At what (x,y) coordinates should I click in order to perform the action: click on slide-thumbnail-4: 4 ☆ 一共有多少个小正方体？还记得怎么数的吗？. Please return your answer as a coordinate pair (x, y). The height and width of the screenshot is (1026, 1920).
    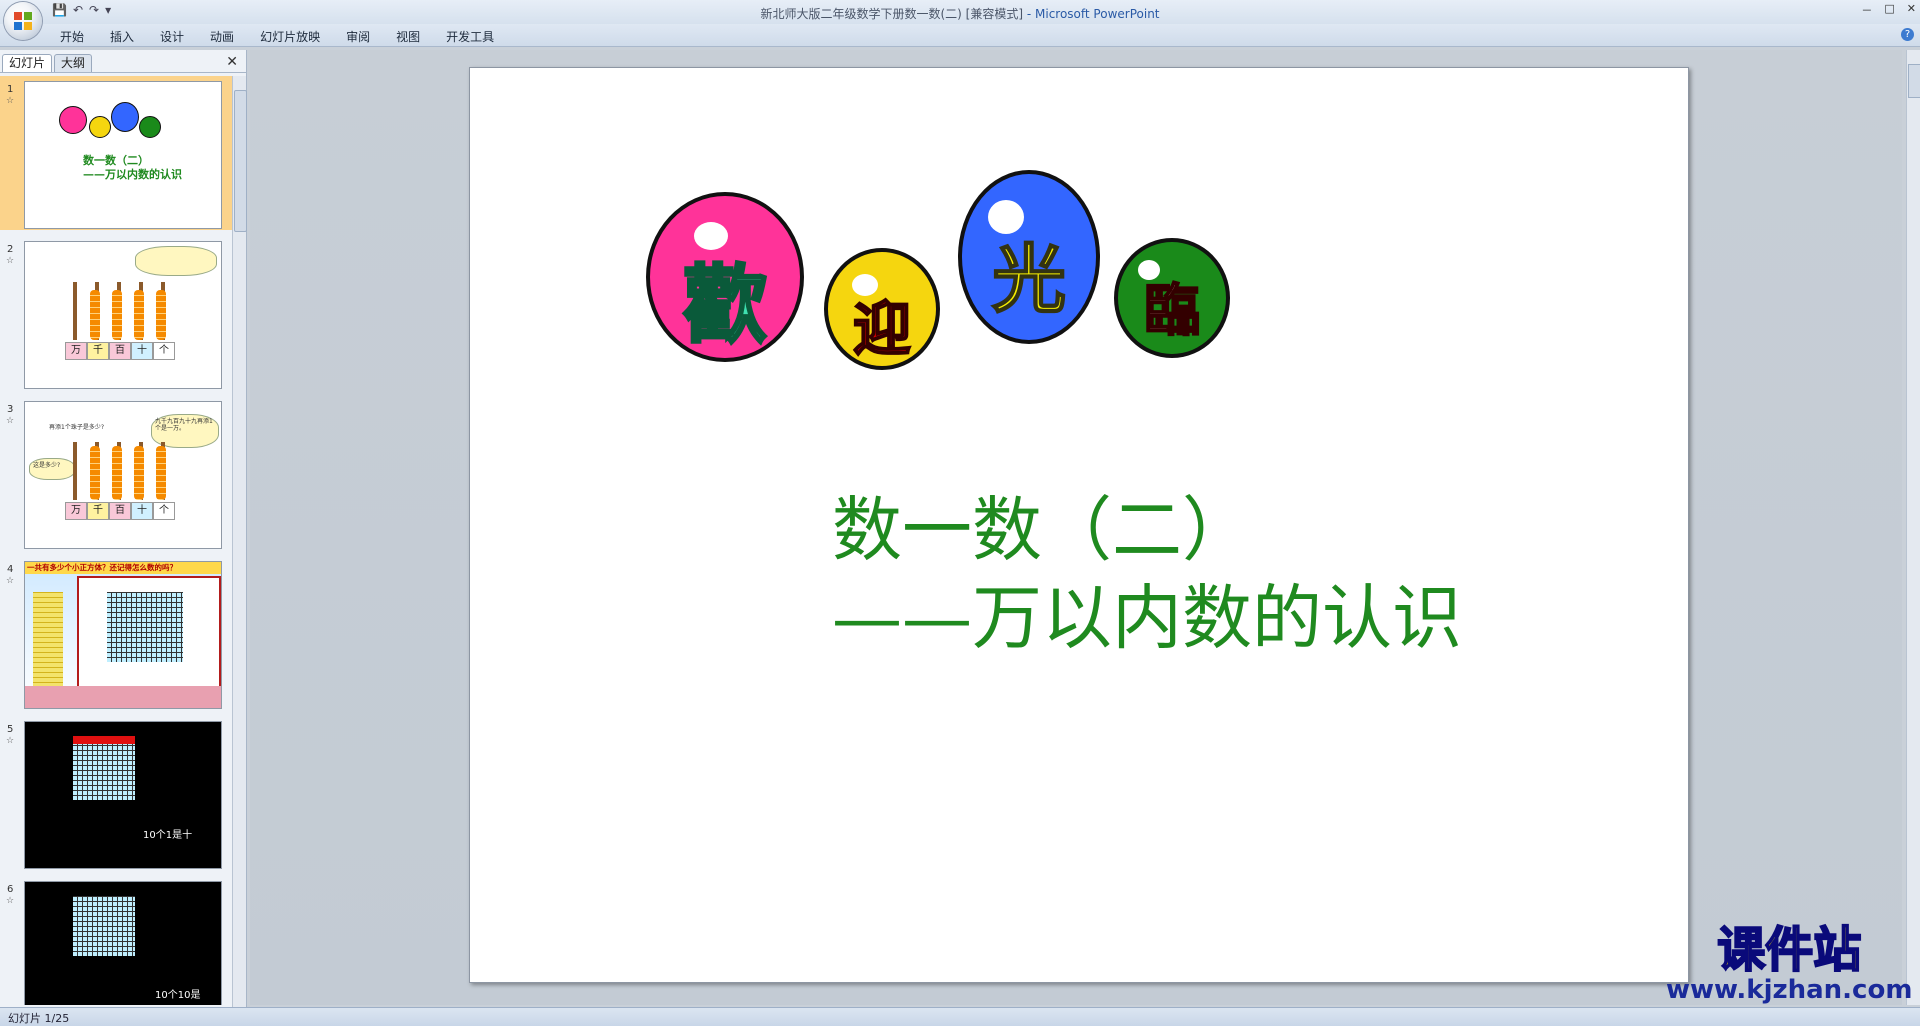
    Looking at the image, I should click on (116, 633).